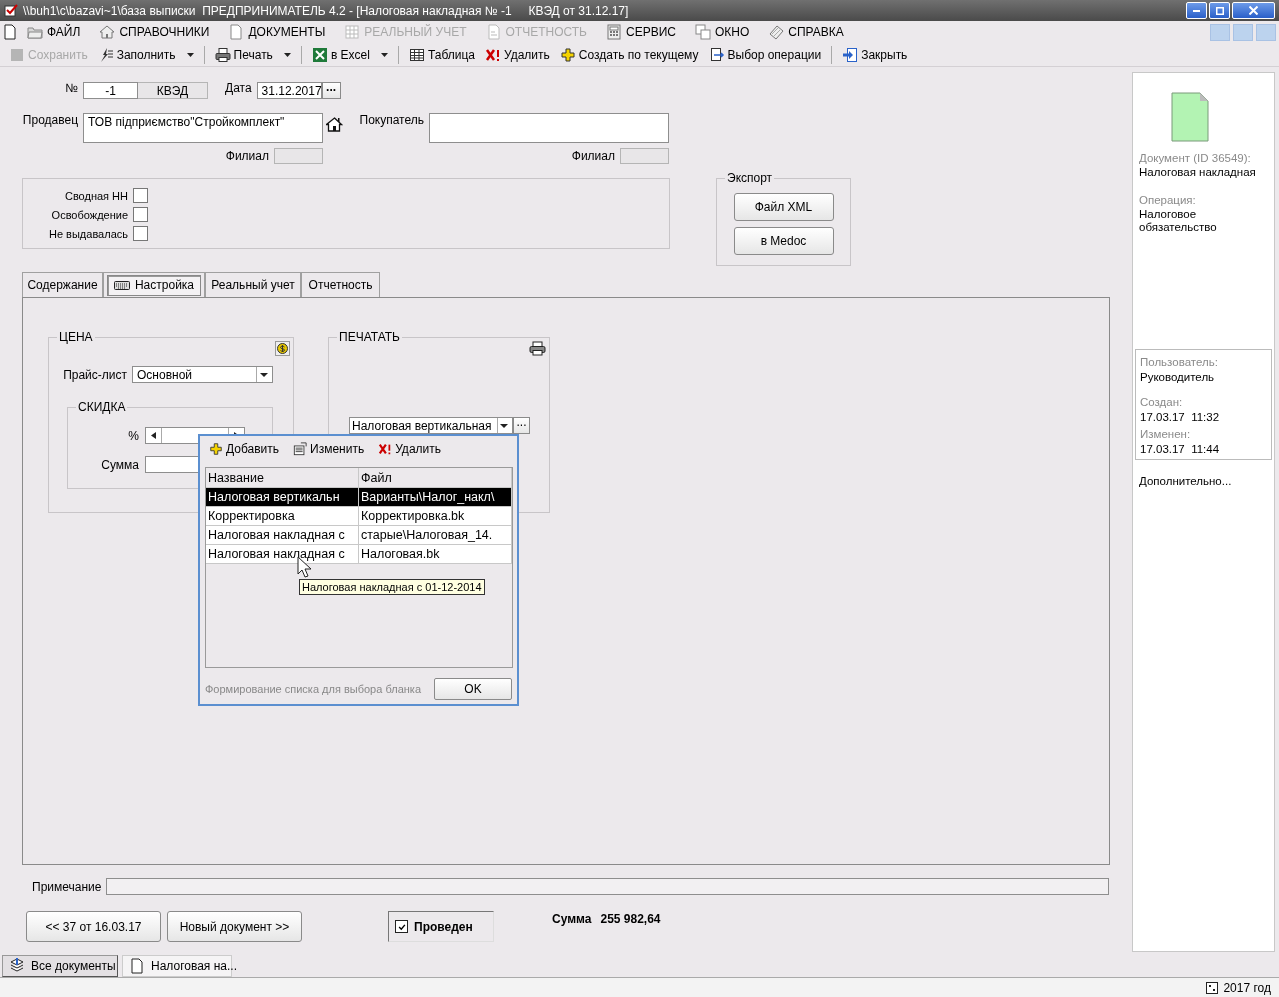 The height and width of the screenshot is (997, 1279). I want to click on note-field, so click(607, 886).